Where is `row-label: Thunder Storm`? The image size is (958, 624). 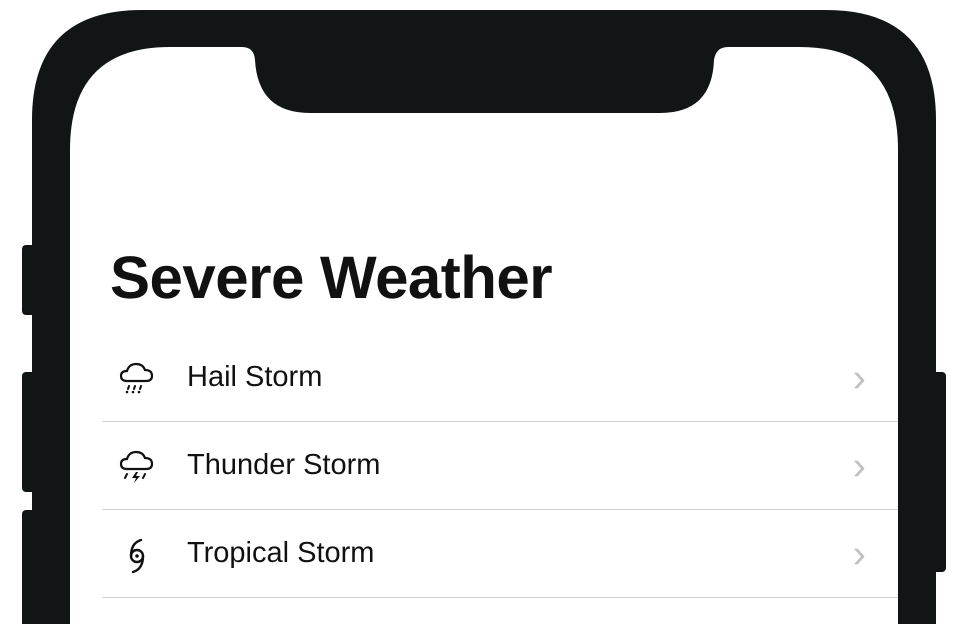 row-label: Thunder Storm is located at coordinates (283, 465).